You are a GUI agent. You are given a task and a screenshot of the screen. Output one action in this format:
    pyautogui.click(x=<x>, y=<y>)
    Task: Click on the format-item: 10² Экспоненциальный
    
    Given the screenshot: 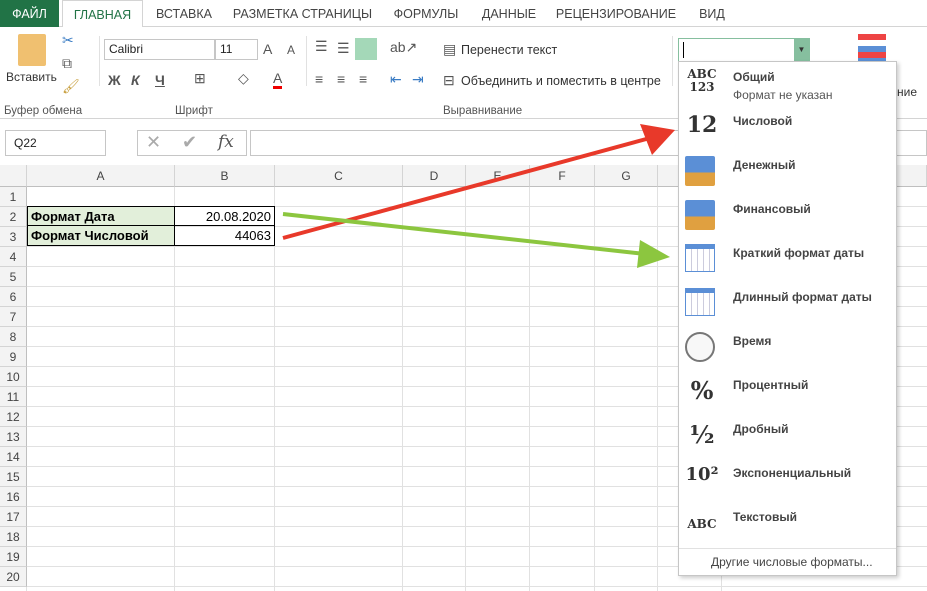 What is the action you would take?
    pyautogui.click(x=787, y=480)
    